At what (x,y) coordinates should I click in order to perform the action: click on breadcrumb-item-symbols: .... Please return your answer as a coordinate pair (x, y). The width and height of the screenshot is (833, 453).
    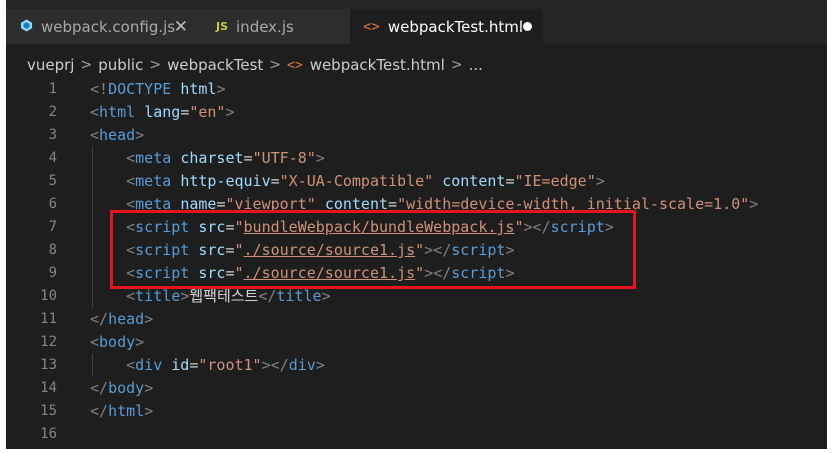
    Looking at the image, I should click on (476, 65).